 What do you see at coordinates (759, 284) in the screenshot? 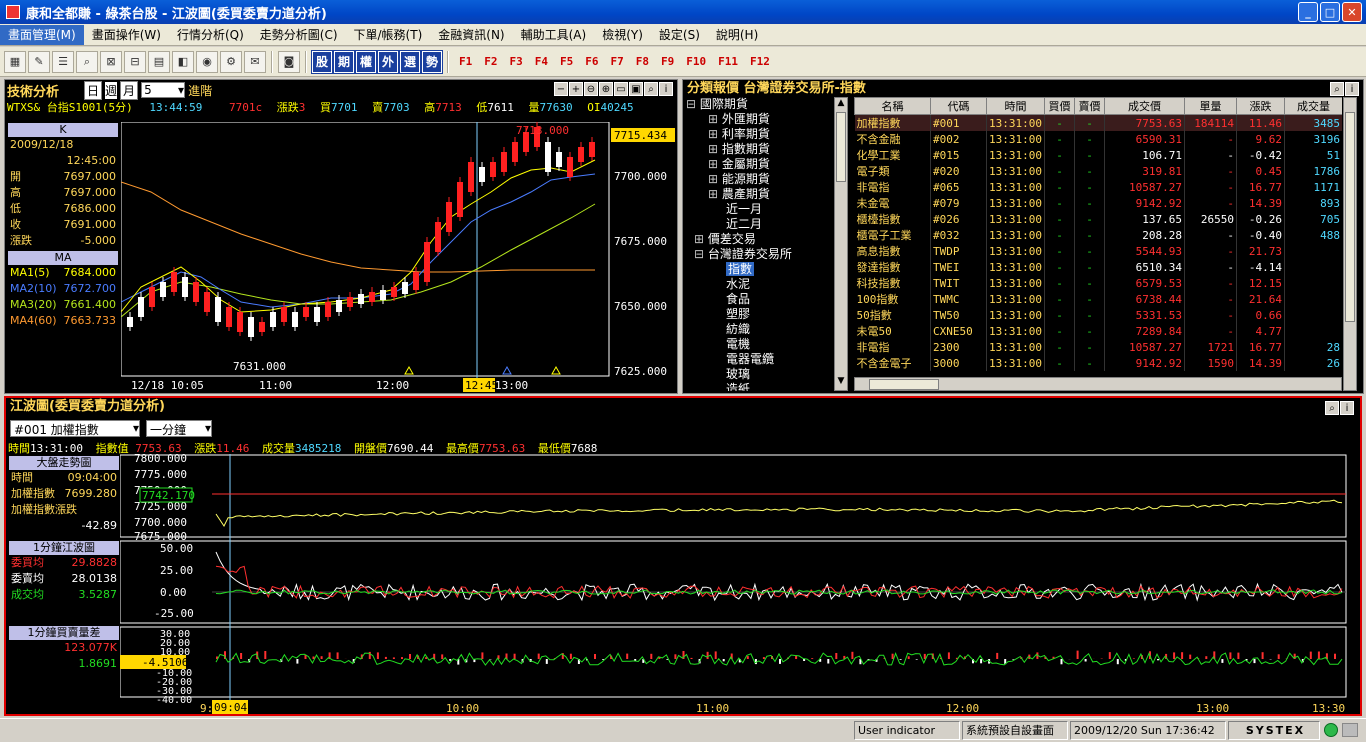
I see `tree-node: 水泥` at bounding box center [759, 284].